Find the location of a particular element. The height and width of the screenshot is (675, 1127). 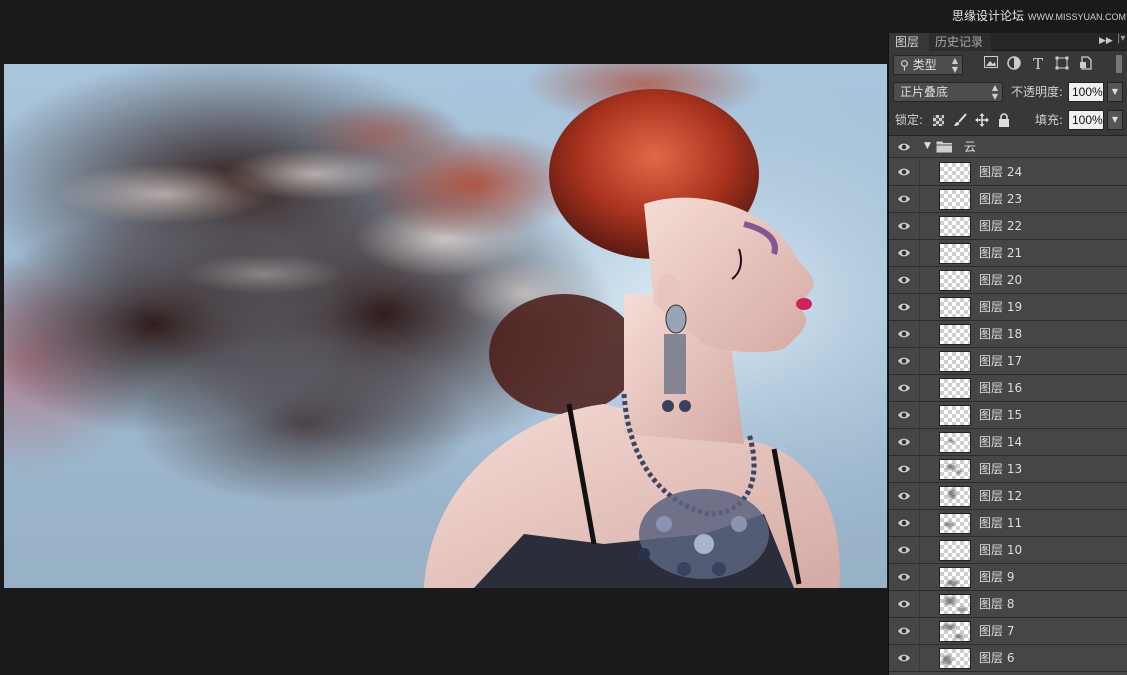

layer-name: 图层 16 is located at coordinates (1001, 388).